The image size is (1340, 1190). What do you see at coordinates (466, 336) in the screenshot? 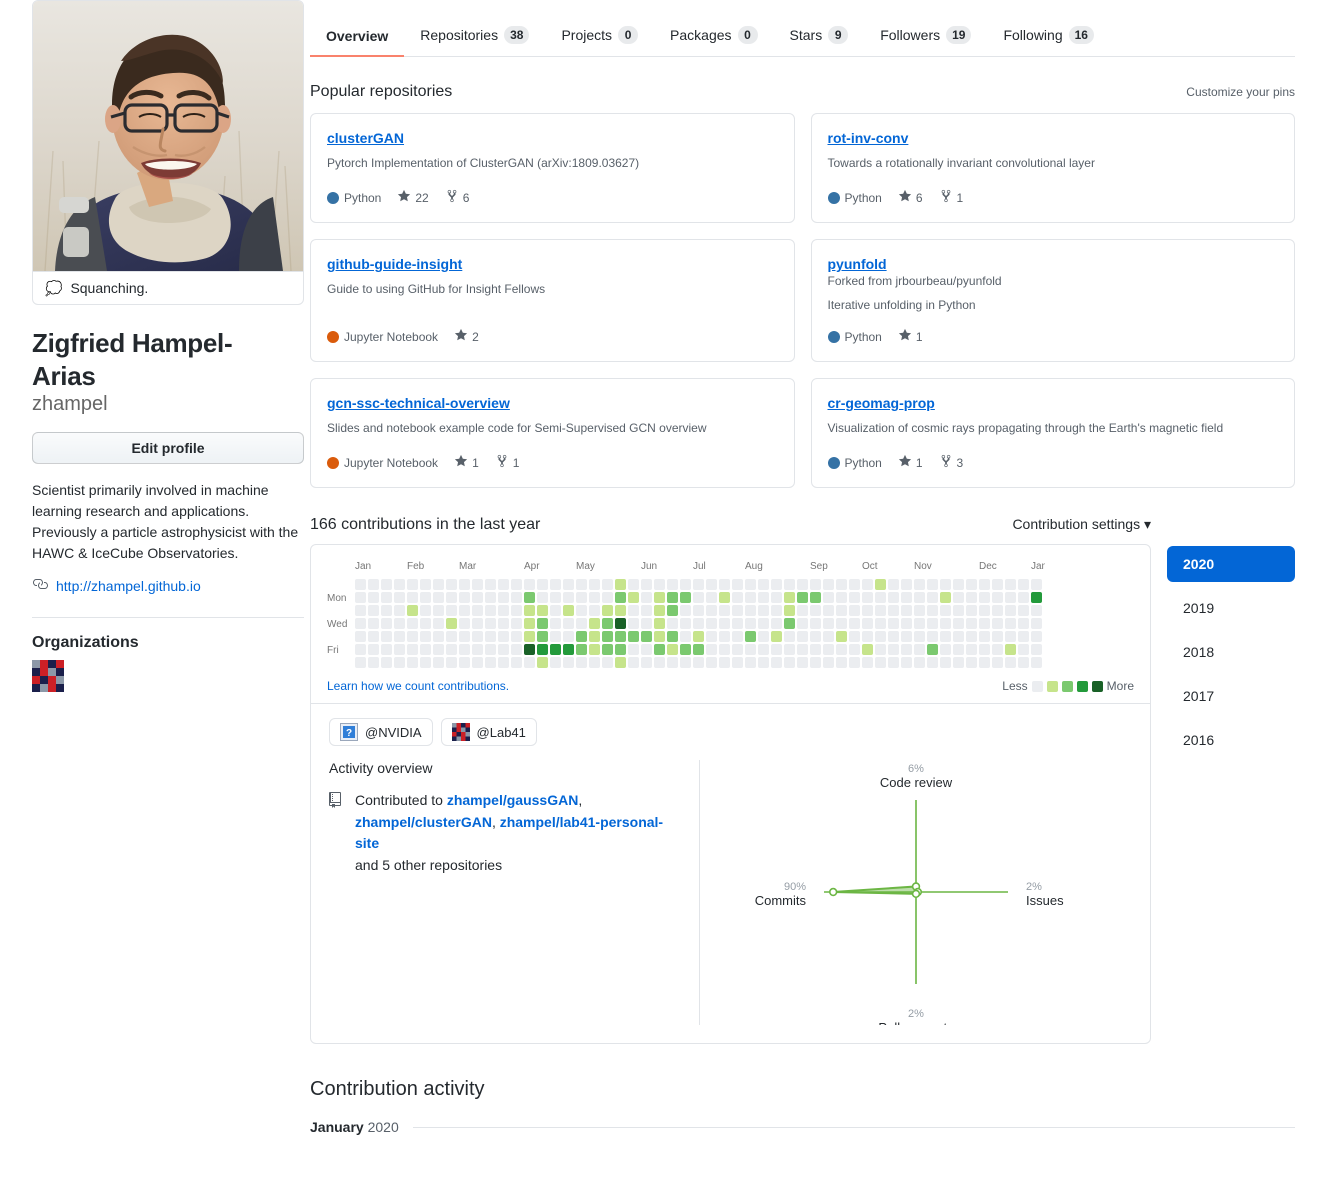
I see `pinned-repo-stars: 2` at bounding box center [466, 336].